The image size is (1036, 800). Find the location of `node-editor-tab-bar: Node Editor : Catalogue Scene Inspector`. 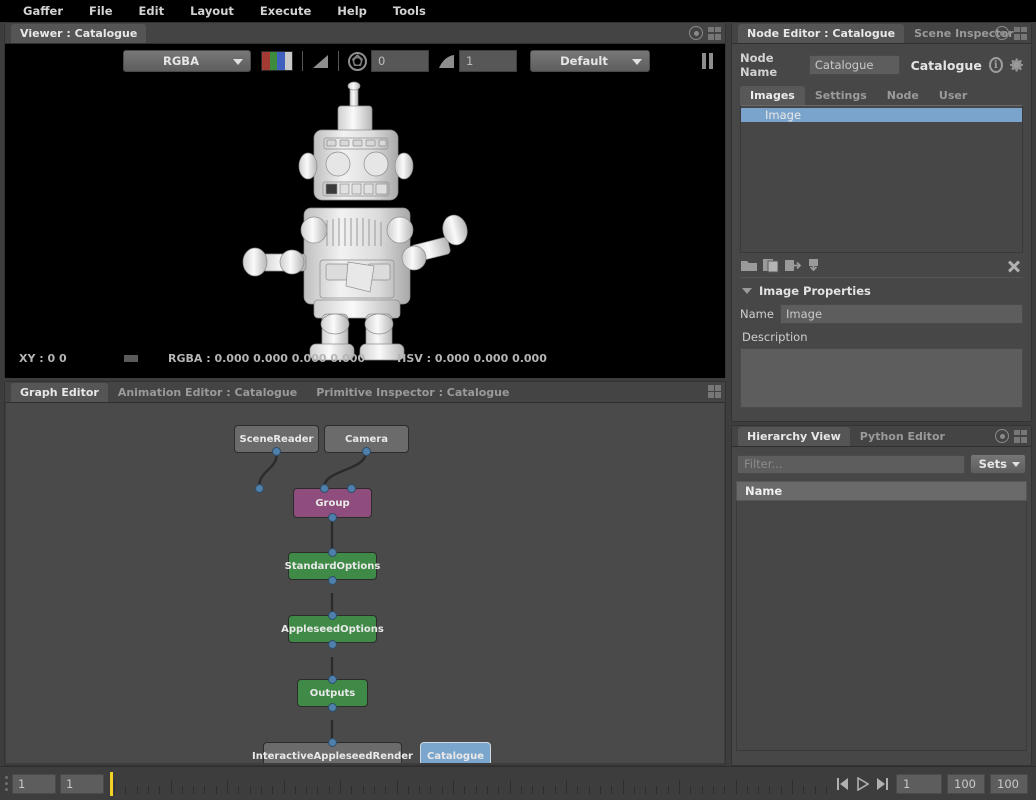

node-editor-tab-bar: Node Editor : Catalogue Scene Inspector is located at coordinates (881, 33).